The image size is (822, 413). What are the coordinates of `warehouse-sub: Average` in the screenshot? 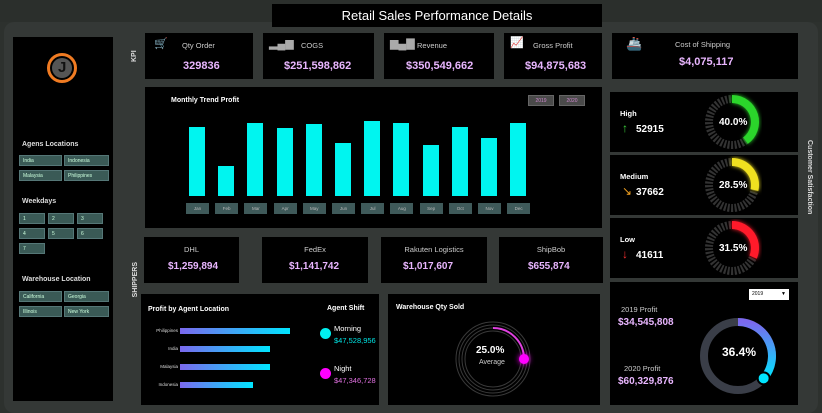 It's located at (492, 362).